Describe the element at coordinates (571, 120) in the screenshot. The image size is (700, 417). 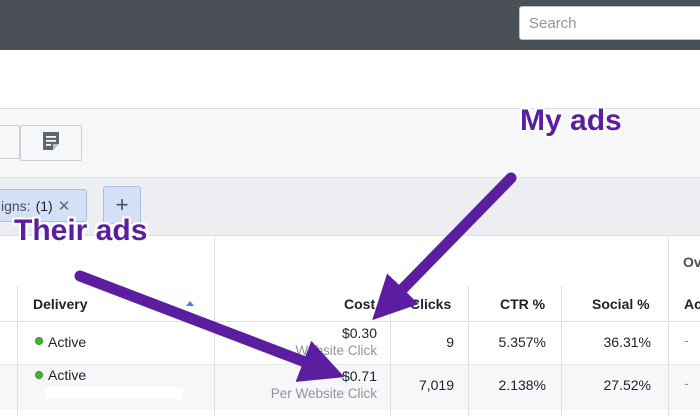
I see `my-ads-annotation: My ads` at that location.